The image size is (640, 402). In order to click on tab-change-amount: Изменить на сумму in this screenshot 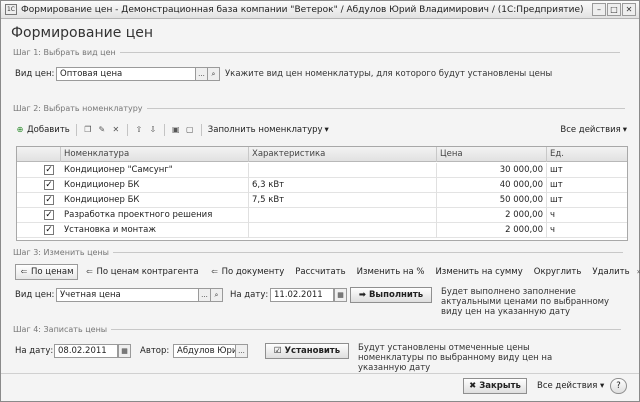, I will do `click(478, 272)`.